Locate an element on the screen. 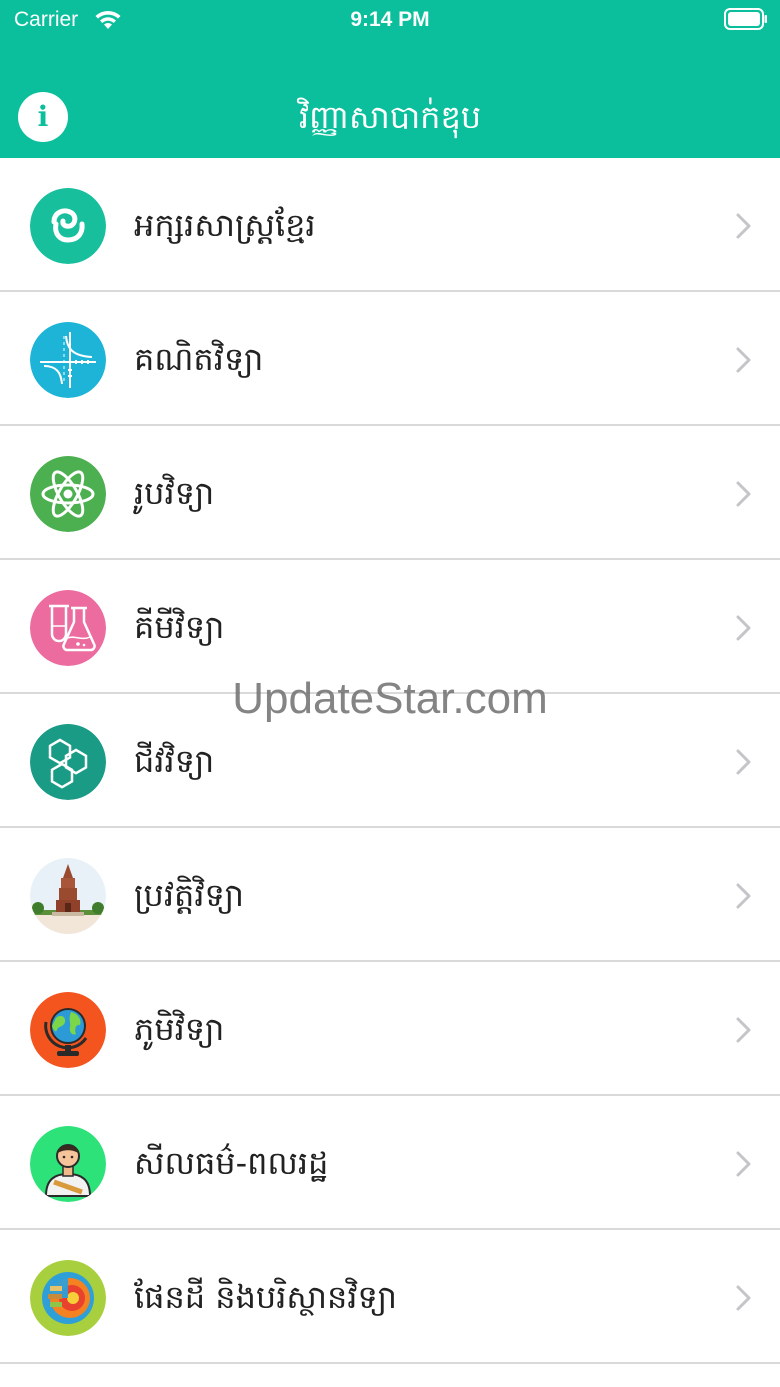  subject-label: ភូមិវិទ្យា is located at coordinates (179, 1029).